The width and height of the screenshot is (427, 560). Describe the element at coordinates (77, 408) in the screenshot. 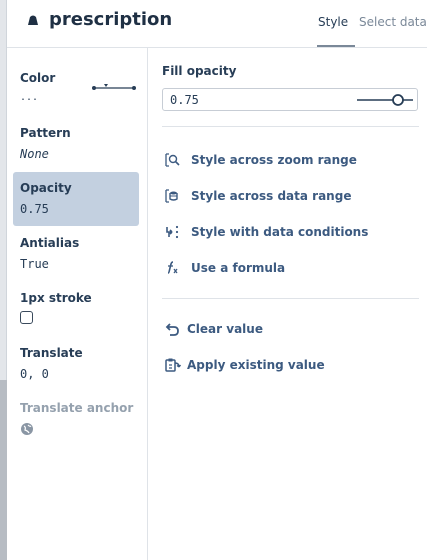

I see `property-label: Translate anchor` at that location.